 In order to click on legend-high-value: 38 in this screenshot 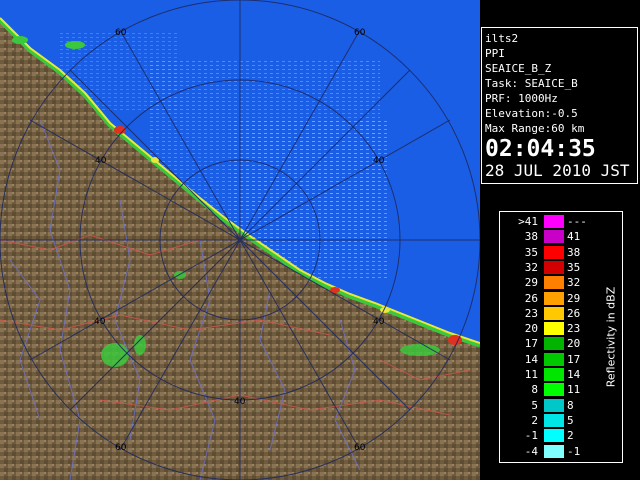, I will do `click(574, 252)`.